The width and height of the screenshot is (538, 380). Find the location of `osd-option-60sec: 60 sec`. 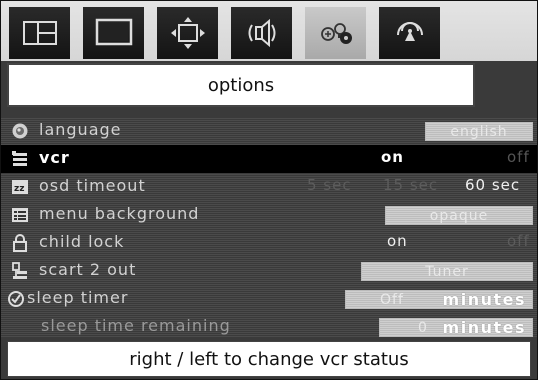

osd-option-60sec: 60 sec is located at coordinates (492, 185).